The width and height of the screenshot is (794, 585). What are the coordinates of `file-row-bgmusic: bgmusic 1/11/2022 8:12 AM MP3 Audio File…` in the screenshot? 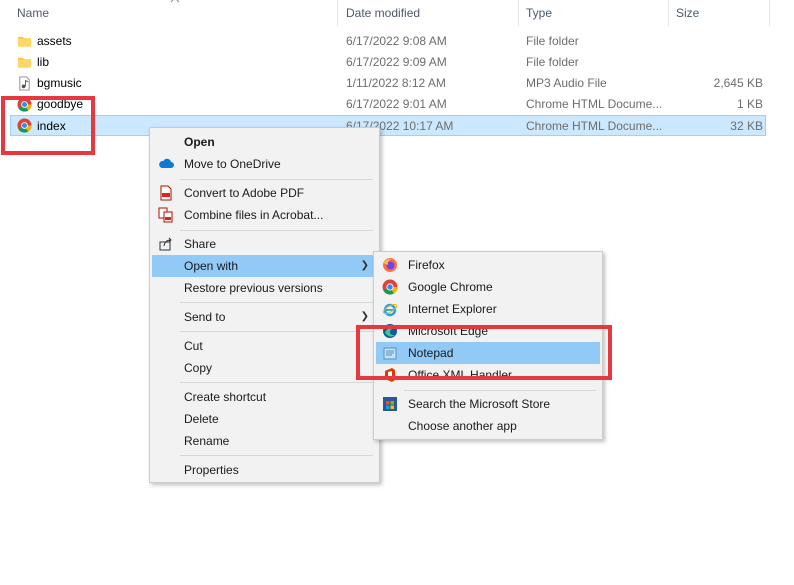 It's located at (388, 83).